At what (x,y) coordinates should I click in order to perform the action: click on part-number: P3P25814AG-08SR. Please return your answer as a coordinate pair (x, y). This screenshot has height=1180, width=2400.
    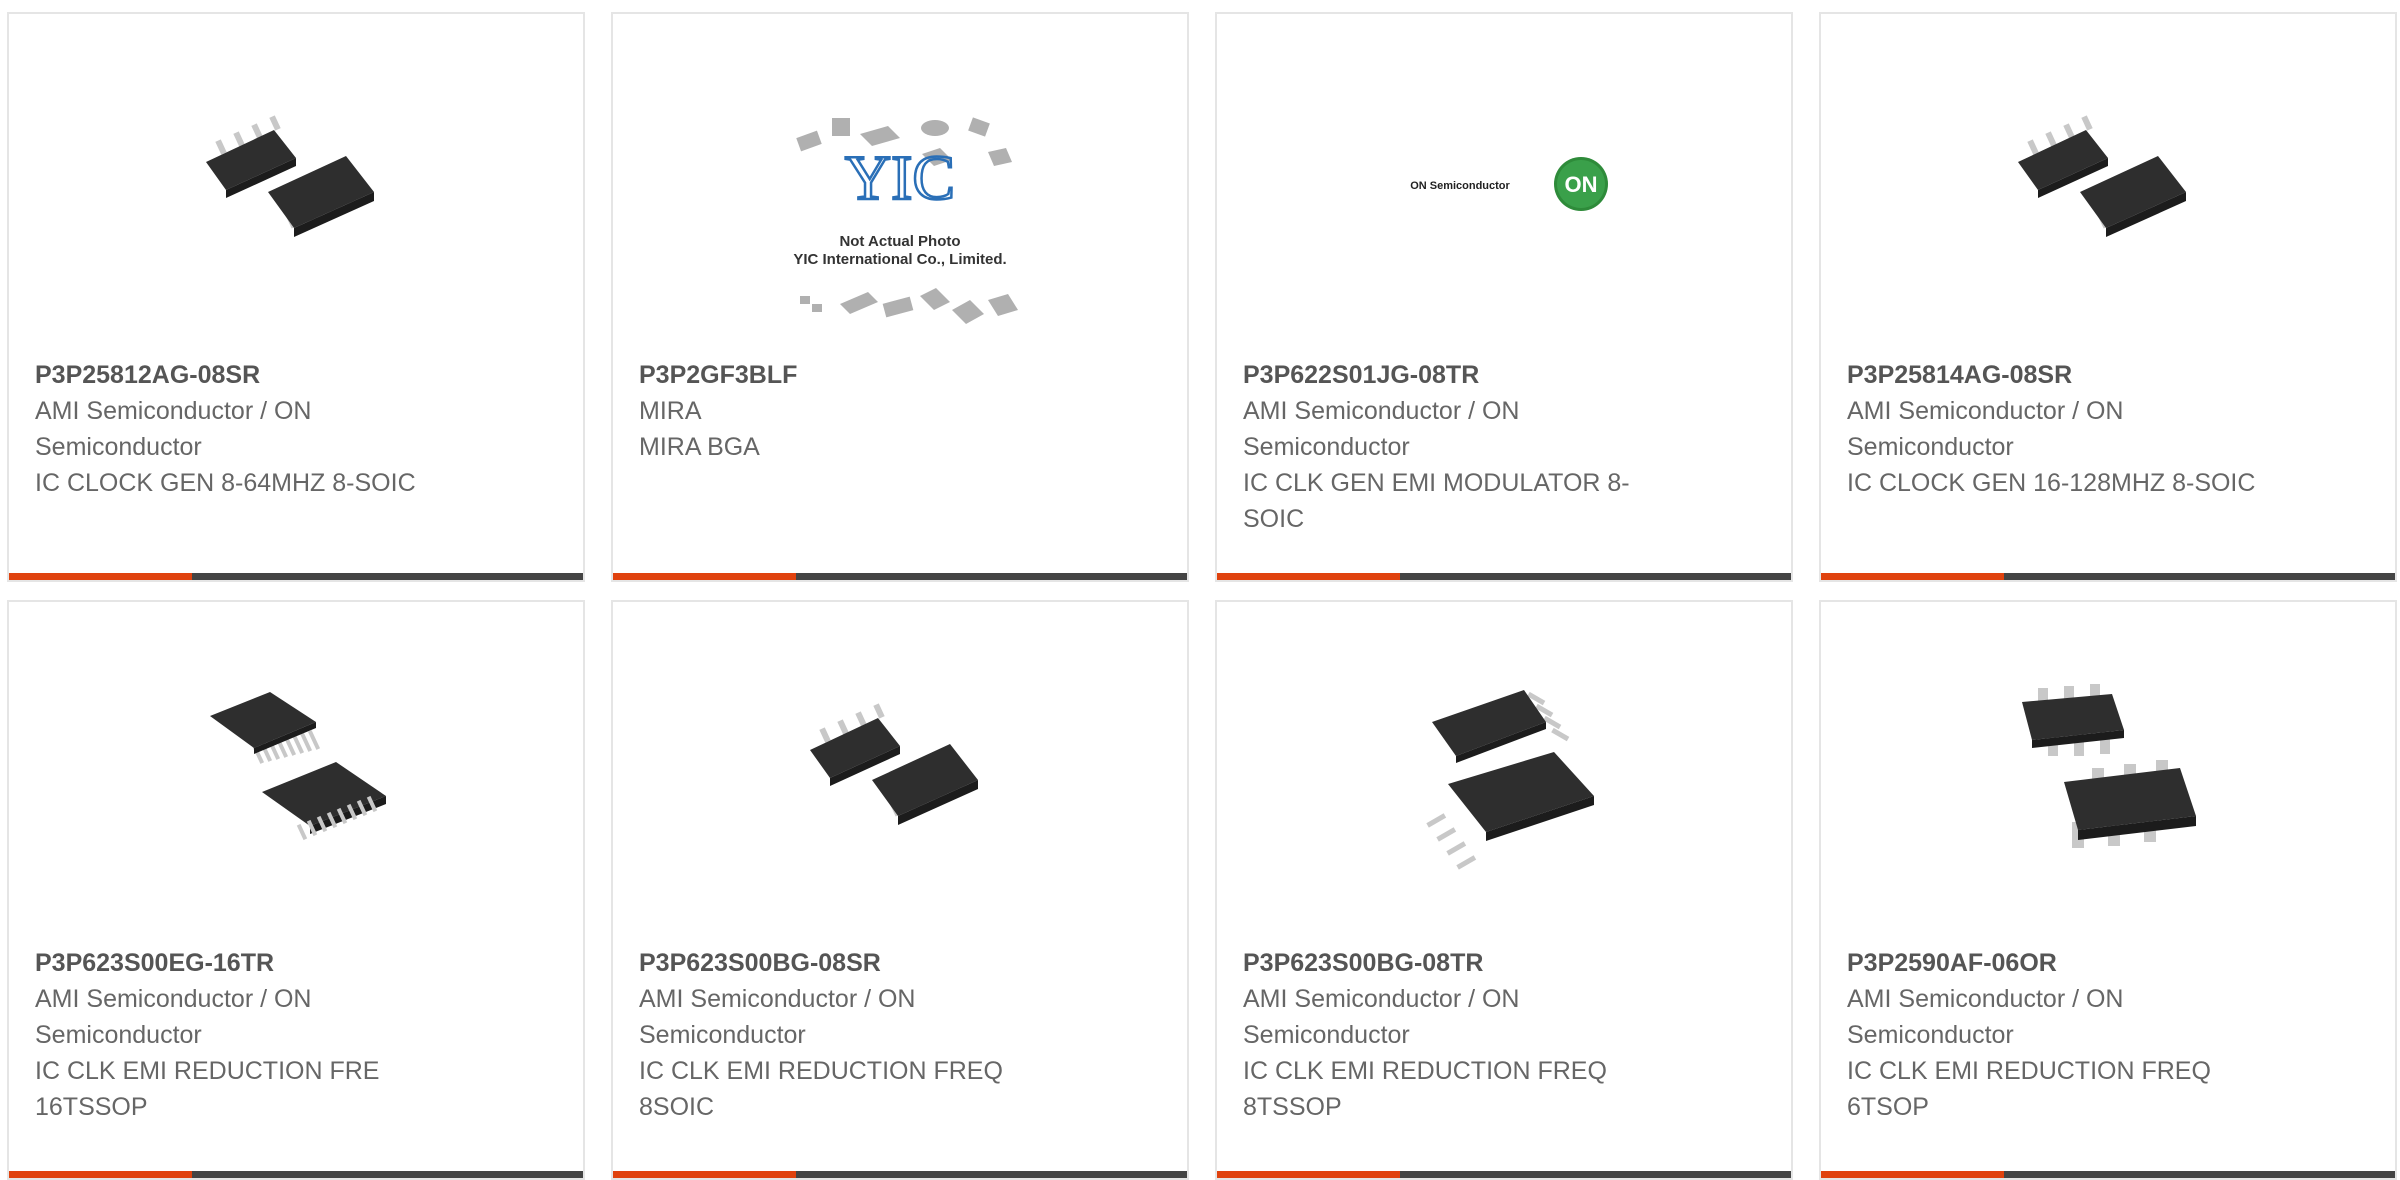
    Looking at the image, I should click on (2067, 375).